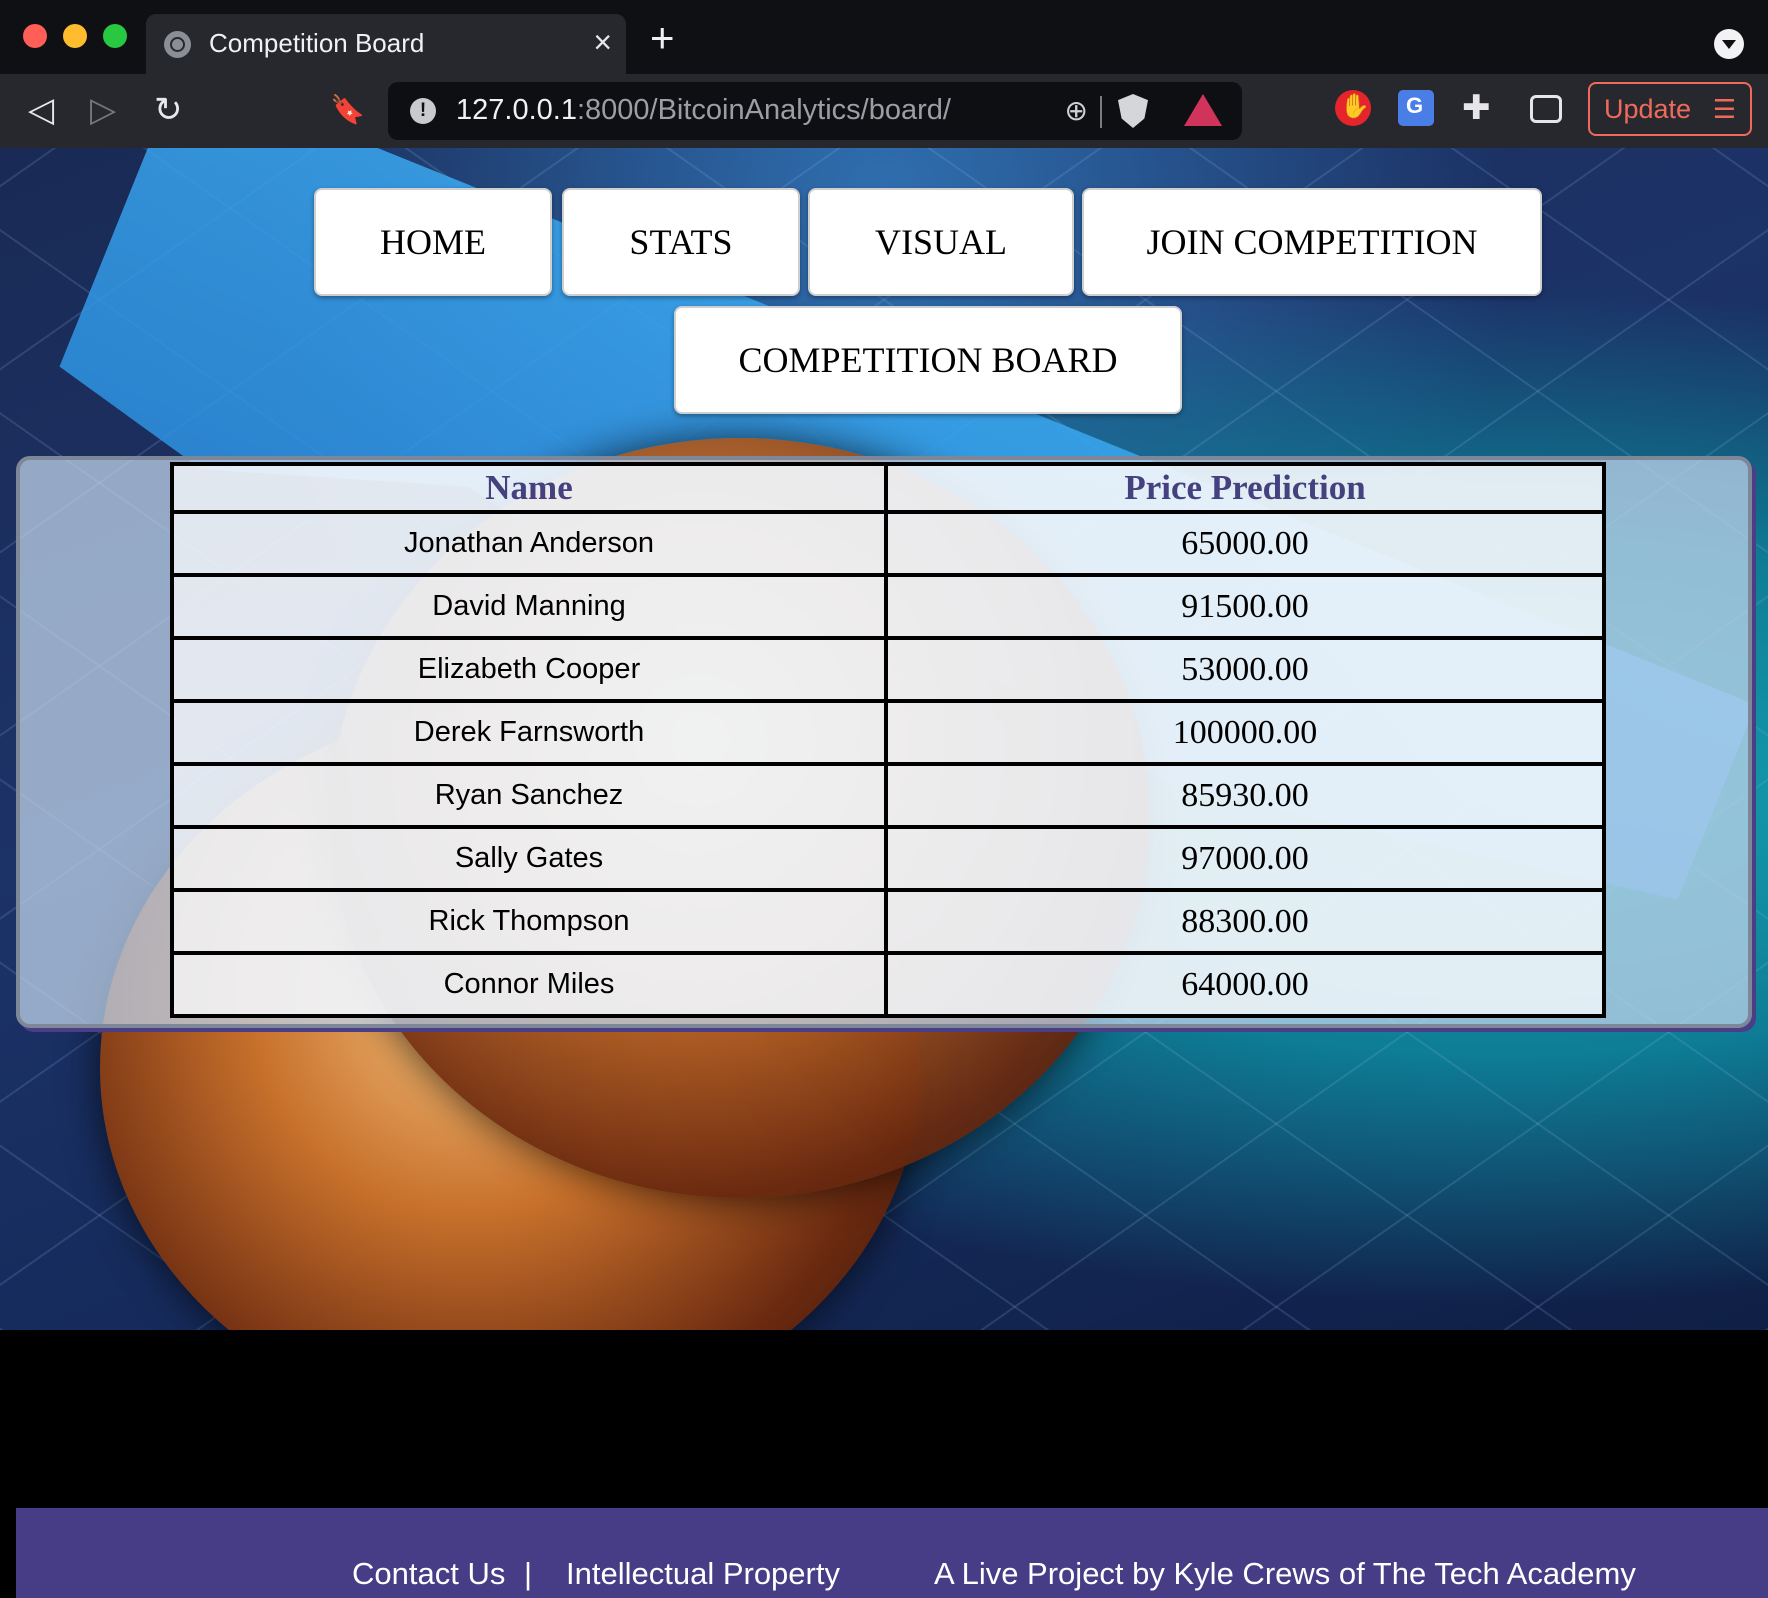  What do you see at coordinates (1245, 669) in the screenshot?
I see `price-prediction: 53000.00` at bounding box center [1245, 669].